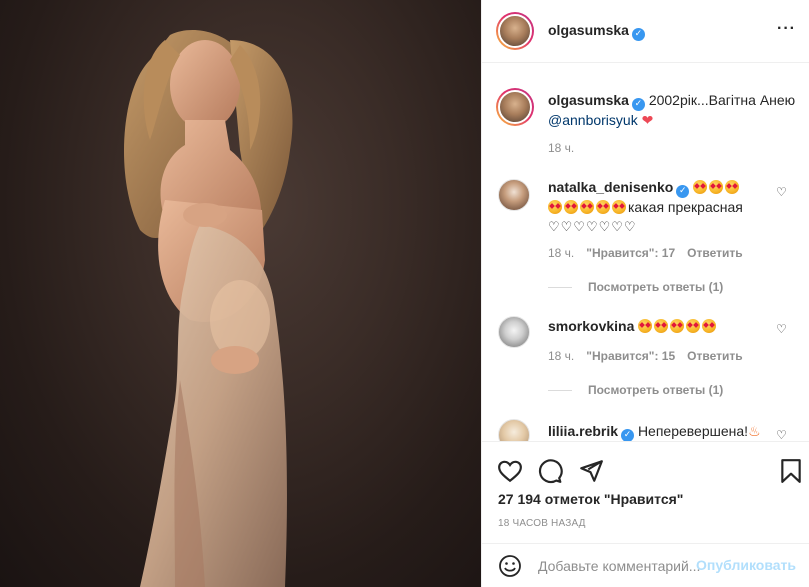  I want to click on red-heart-icon: ❤, so click(647, 121).